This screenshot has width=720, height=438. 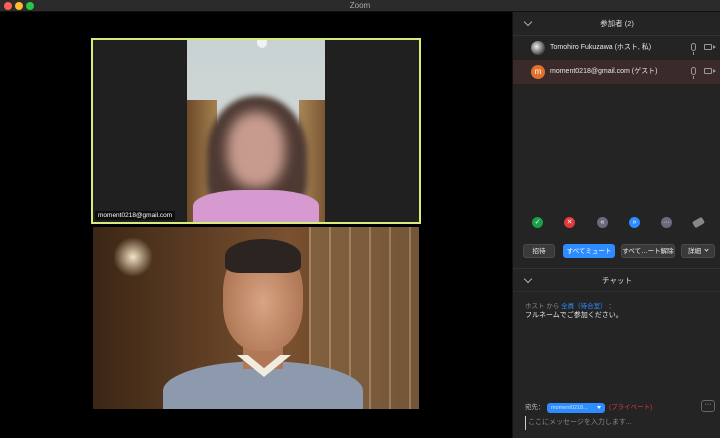 I want to click on more-reactions-icon: ···, so click(x=666, y=222).